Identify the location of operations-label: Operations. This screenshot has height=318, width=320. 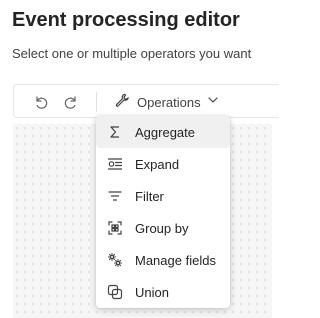
(169, 102).